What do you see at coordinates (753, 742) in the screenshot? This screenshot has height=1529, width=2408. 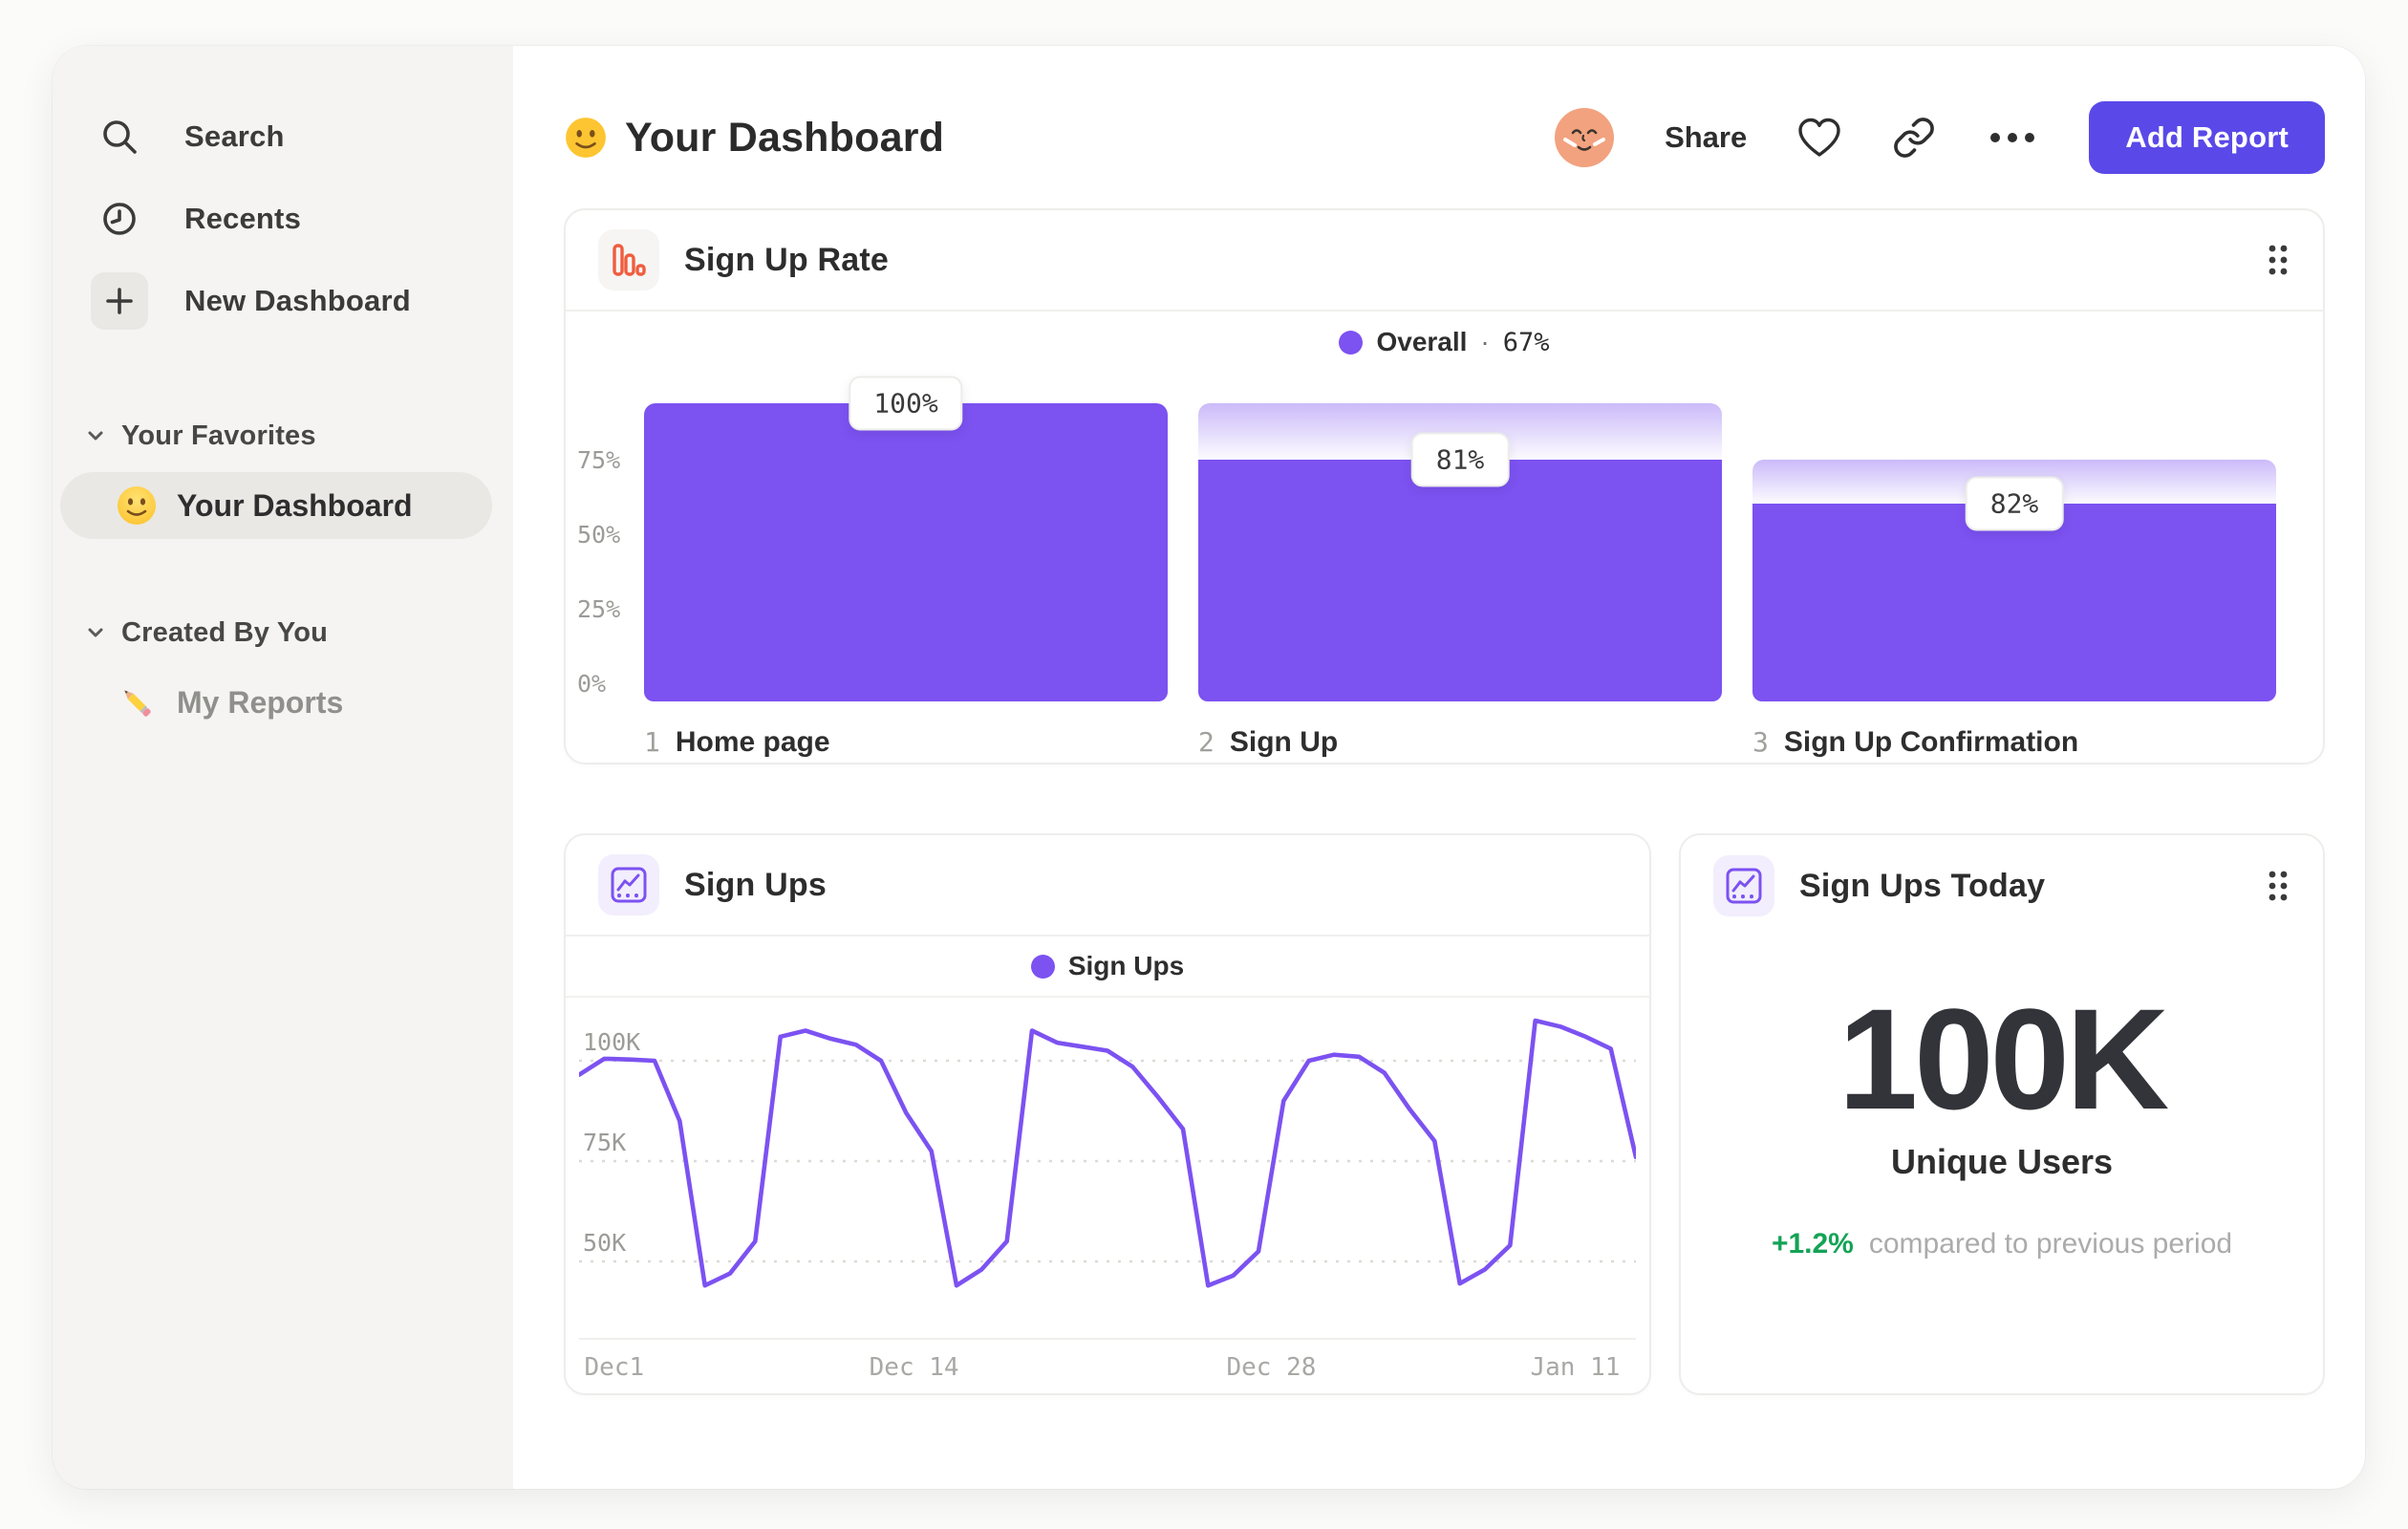 I see `step-name: Home page` at bounding box center [753, 742].